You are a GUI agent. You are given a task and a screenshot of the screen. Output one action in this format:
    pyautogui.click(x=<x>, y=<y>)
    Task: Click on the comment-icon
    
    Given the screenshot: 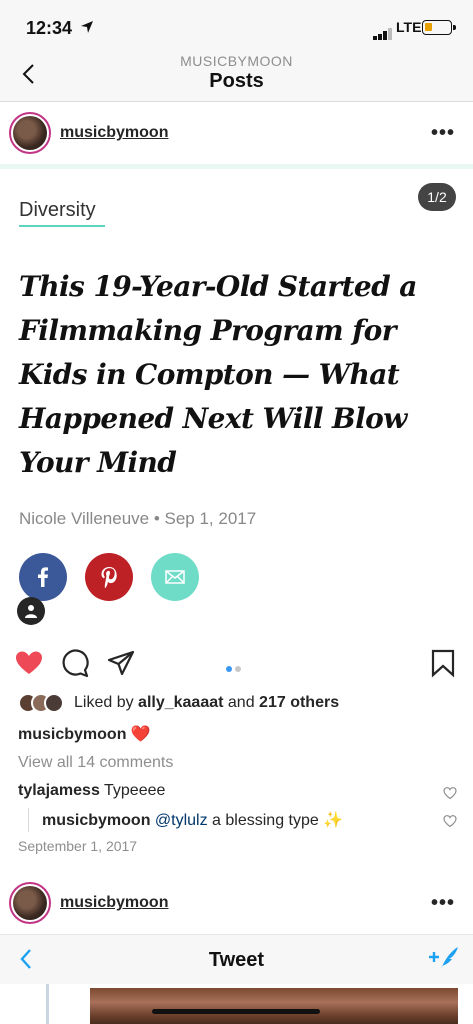 What is the action you would take?
    pyautogui.click(x=75, y=663)
    